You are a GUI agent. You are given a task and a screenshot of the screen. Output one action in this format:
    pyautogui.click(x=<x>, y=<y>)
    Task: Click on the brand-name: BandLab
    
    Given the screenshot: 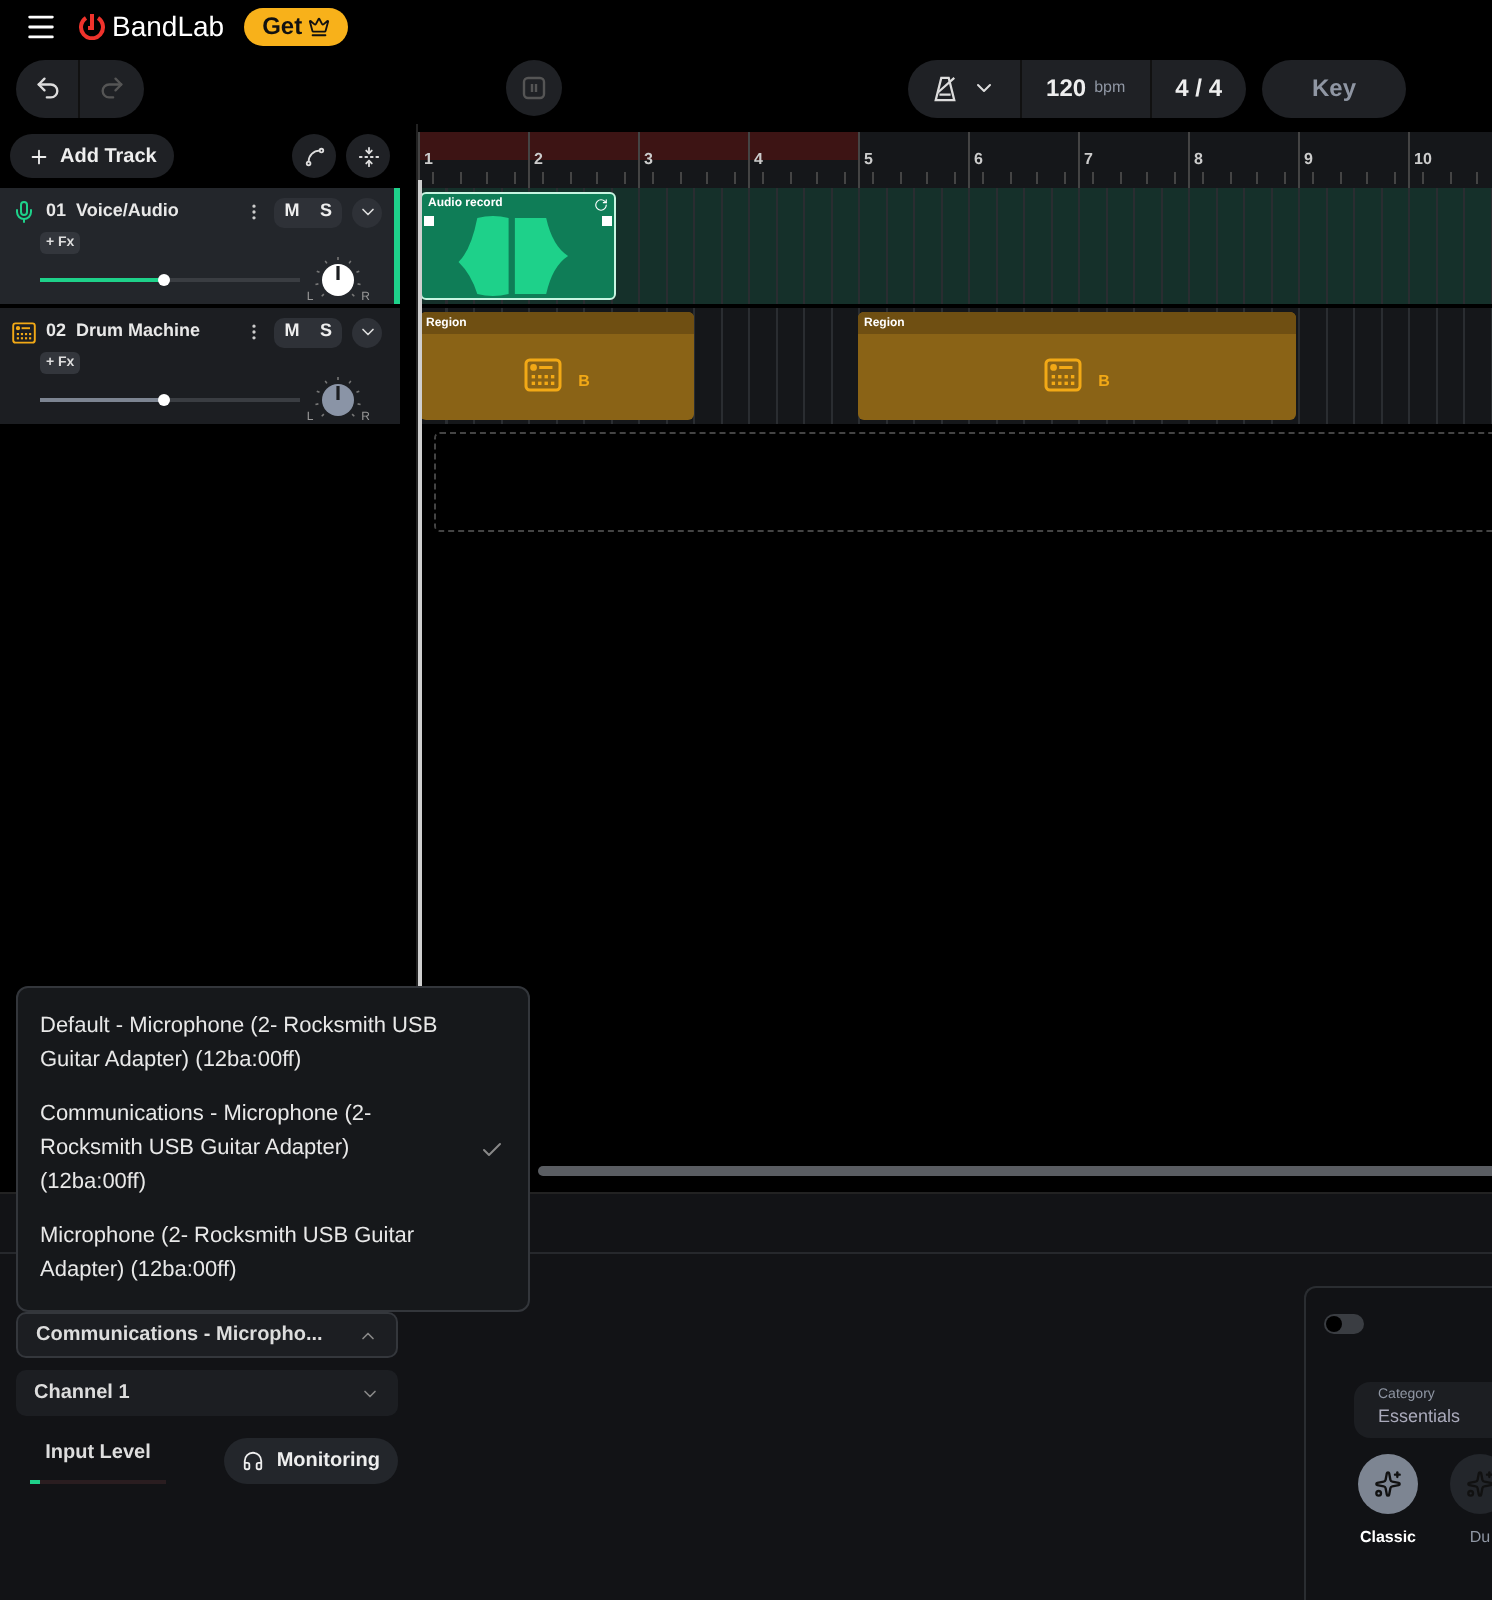 What is the action you would take?
    pyautogui.click(x=168, y=26)
    